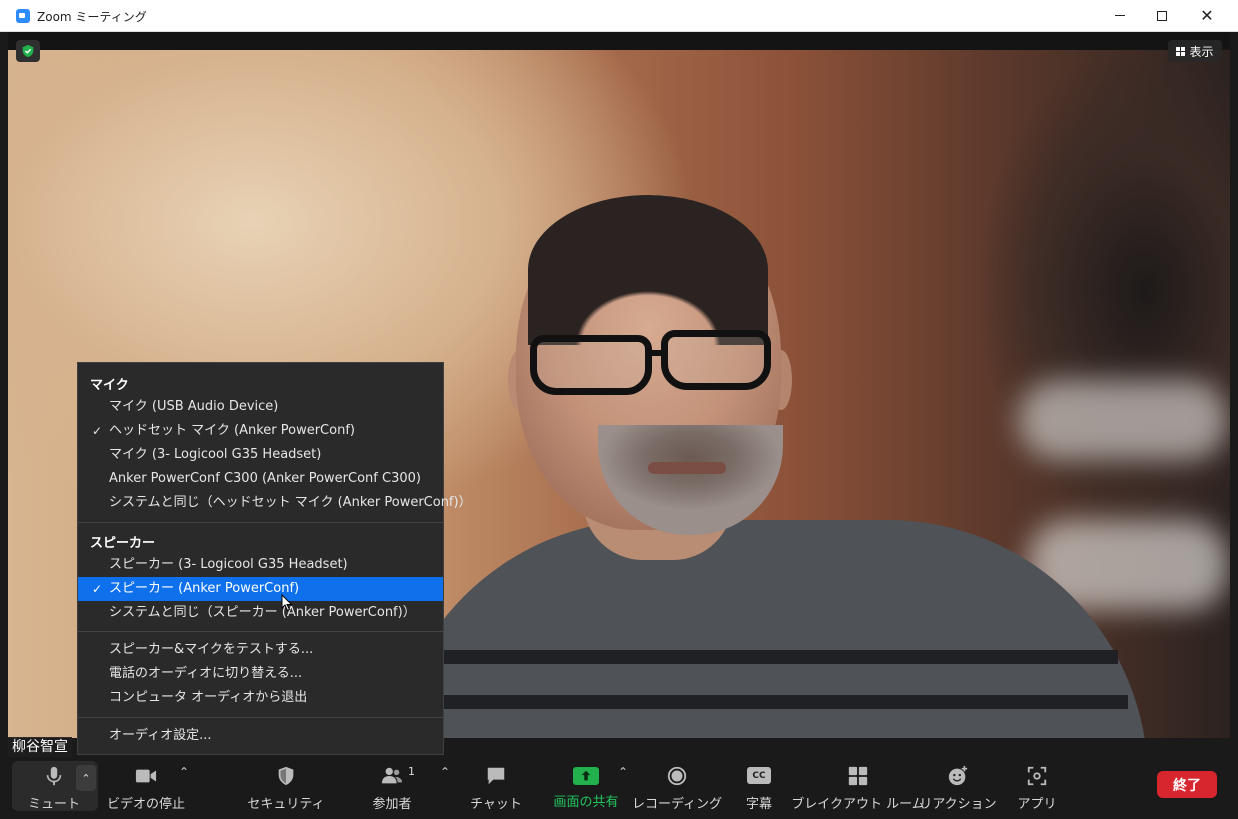 The height and width of the screenshot is (819, 1238). I want to click on participant-count: 1, so click(411, 771).